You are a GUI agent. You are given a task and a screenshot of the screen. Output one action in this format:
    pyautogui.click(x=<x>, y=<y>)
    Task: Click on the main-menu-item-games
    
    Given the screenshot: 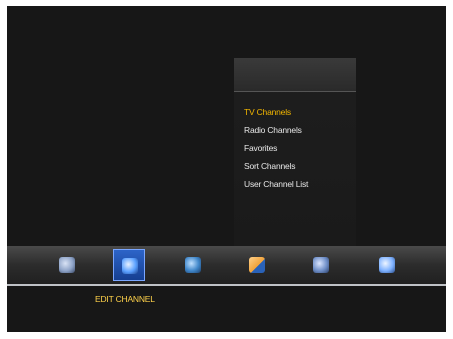 What is the action you would take?
    pyautogui.click(x=387, y=265)
    